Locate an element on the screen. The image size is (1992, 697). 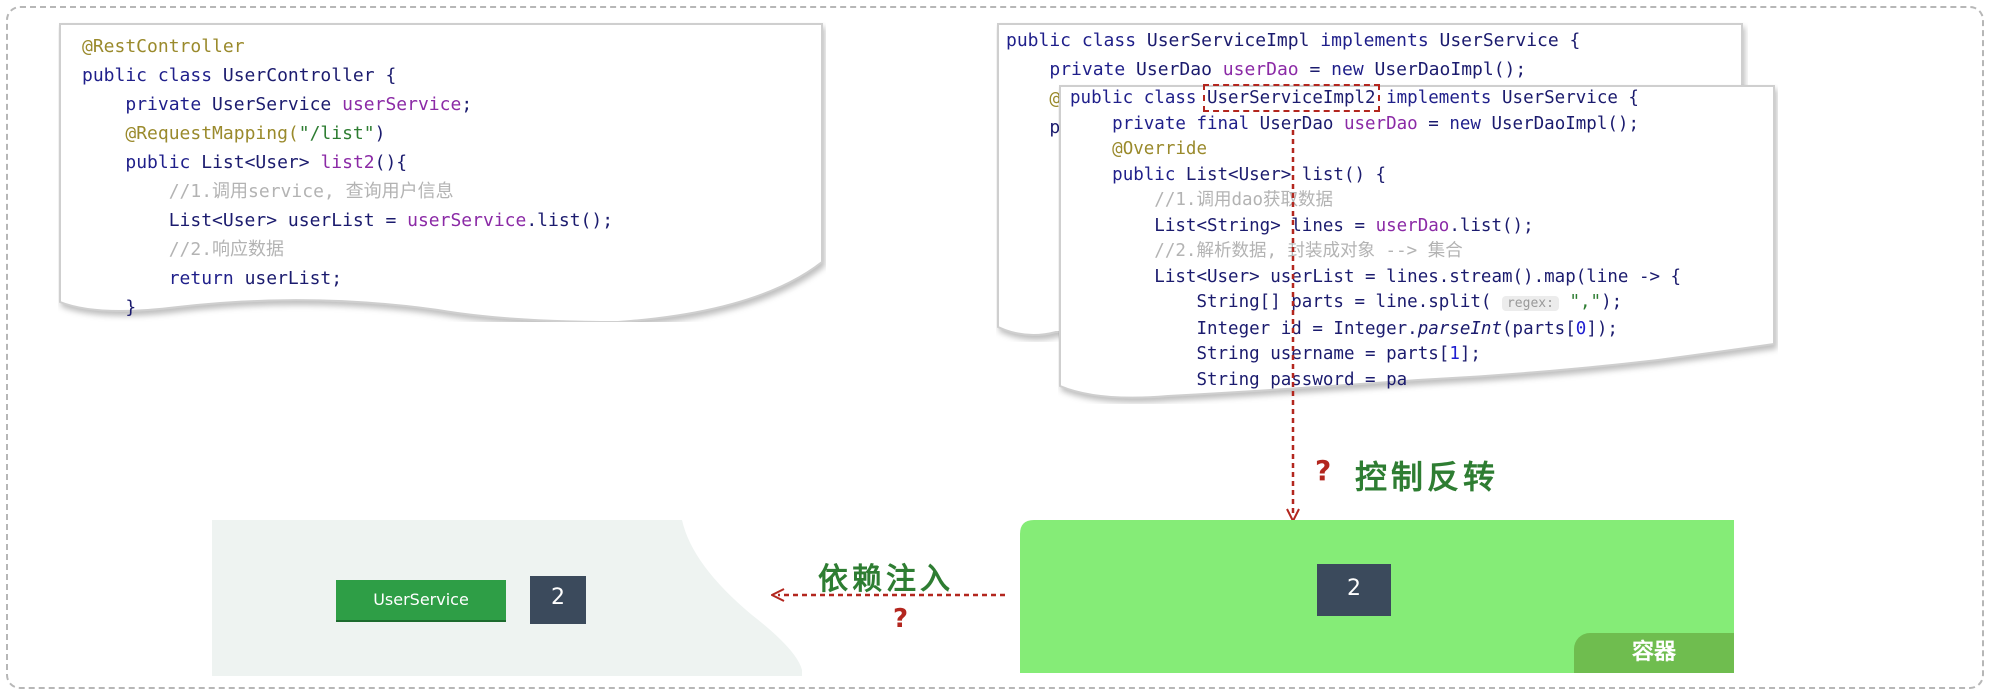
consumer-area: UserService 2 is located at coordinates (507, 598).